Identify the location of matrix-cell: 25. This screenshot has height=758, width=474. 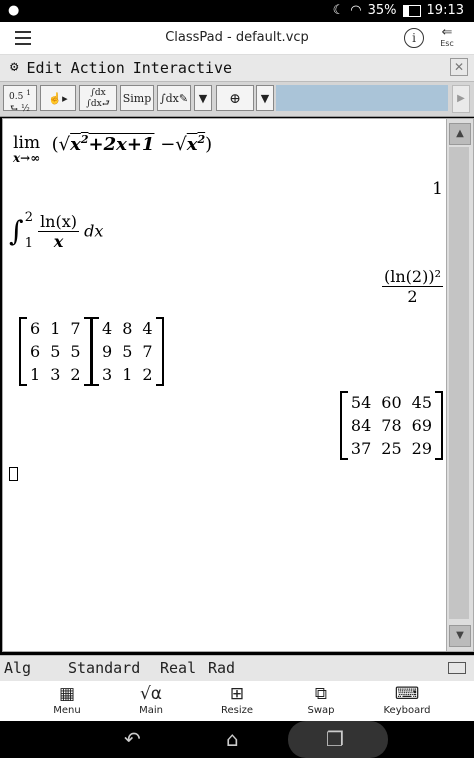
(391, 448).